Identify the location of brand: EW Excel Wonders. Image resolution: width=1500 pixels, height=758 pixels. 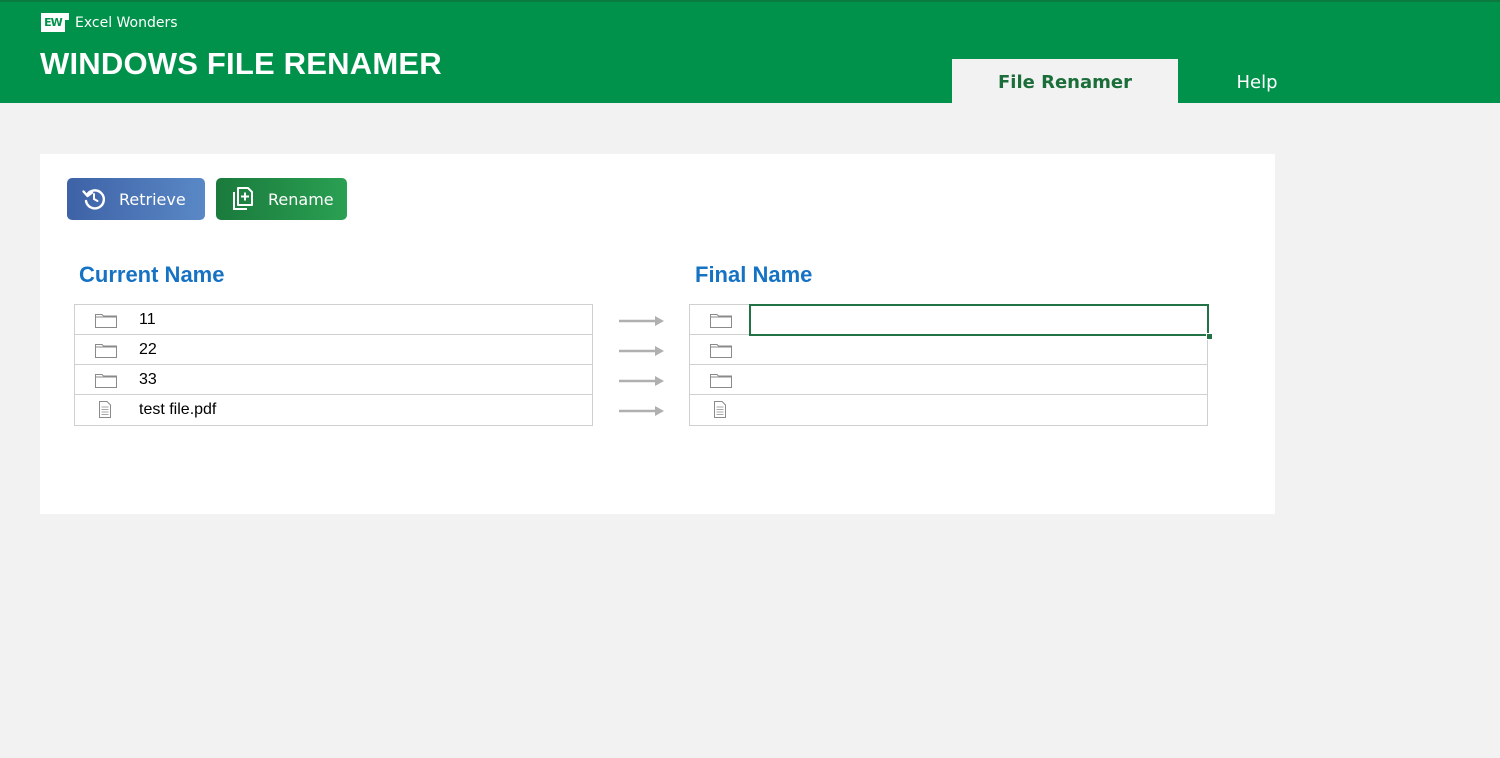
(109, 23).